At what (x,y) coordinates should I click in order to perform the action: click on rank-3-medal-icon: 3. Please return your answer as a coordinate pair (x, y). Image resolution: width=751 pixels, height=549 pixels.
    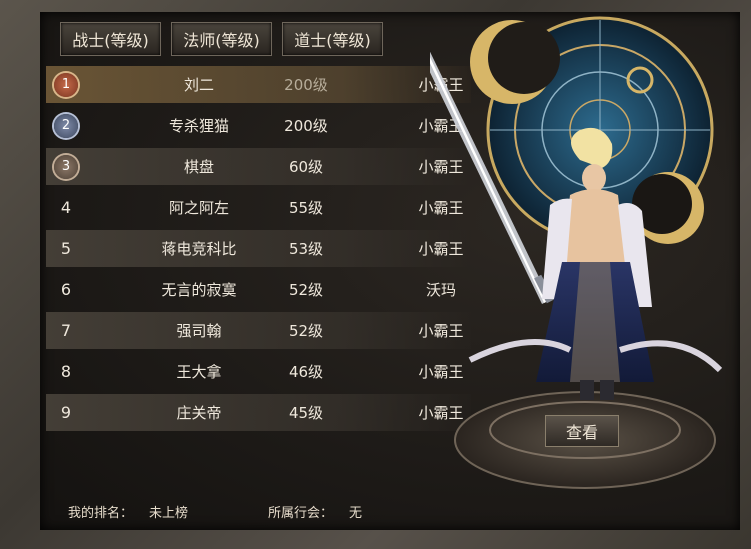
    Looking at the image, I should click on (66, 166).